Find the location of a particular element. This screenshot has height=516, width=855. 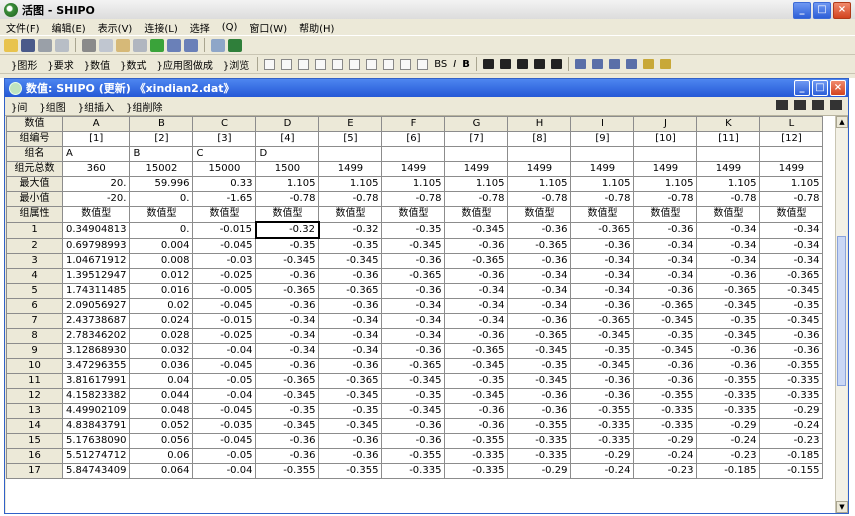

row-header: 9 is located at coordinates (34, 351).